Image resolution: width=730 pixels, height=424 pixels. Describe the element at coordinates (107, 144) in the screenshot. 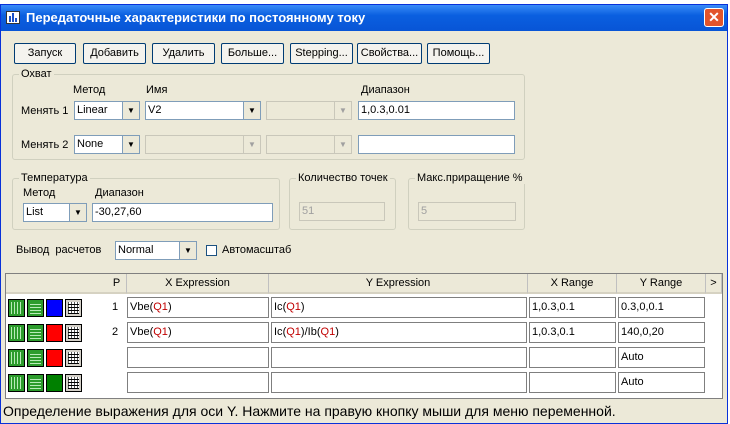

I see `sweep2-method-select: None ▼` at that location.